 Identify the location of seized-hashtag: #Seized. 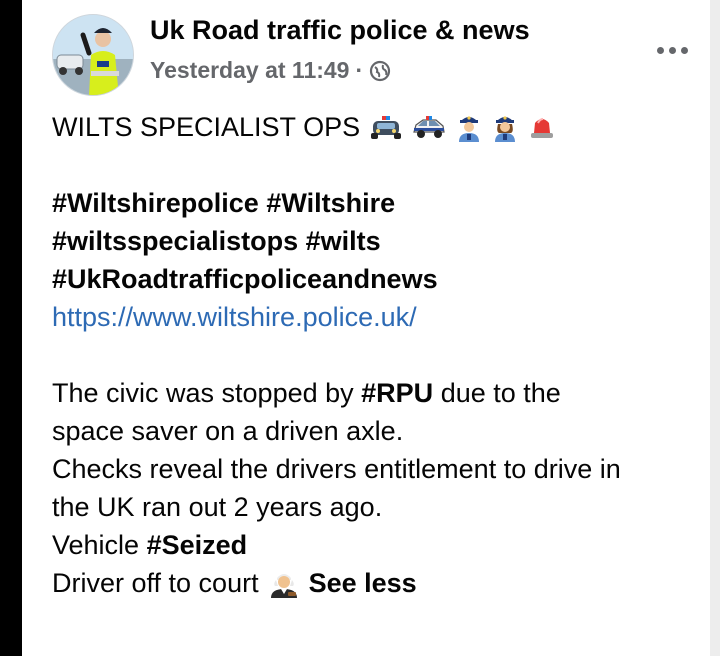
(197, 545).